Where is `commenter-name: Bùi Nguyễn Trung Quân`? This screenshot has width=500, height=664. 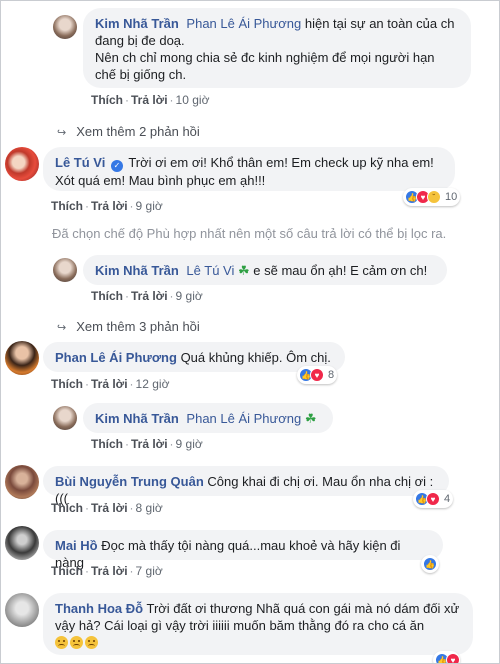
commenter-name: Bùi Nguyễn Trung Quân is located at coordinates (129, 481).